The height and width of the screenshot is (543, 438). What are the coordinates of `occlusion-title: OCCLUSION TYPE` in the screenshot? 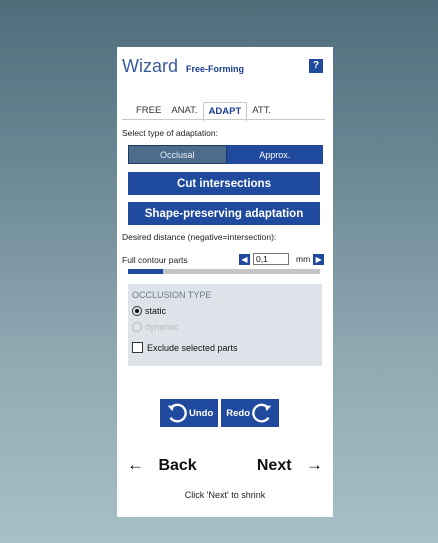 It's located at (172, 295).